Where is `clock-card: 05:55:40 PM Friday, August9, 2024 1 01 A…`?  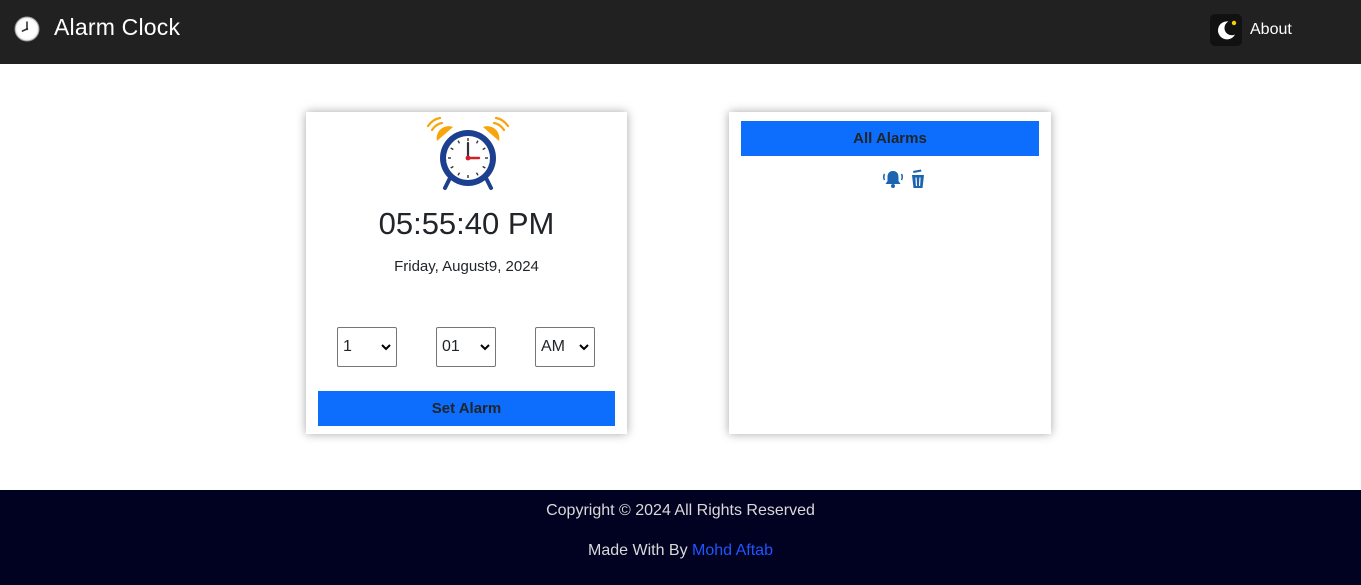
clock-card: 05:55:40 PM Friday, August9, 2024 1 01 A… is located at coordinates (466, 273).